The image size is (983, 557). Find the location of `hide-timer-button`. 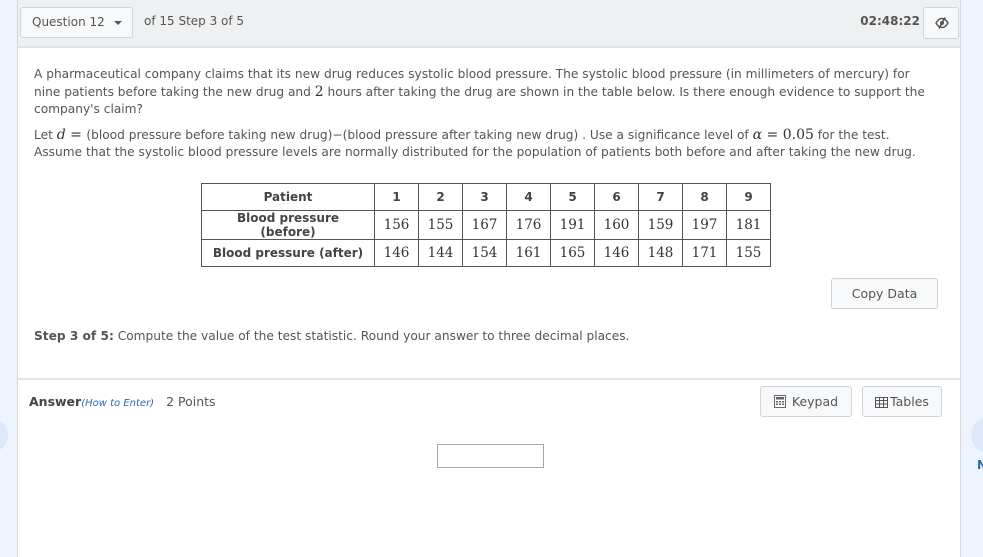

hide-timer-button is located at coordinates (941, 23).